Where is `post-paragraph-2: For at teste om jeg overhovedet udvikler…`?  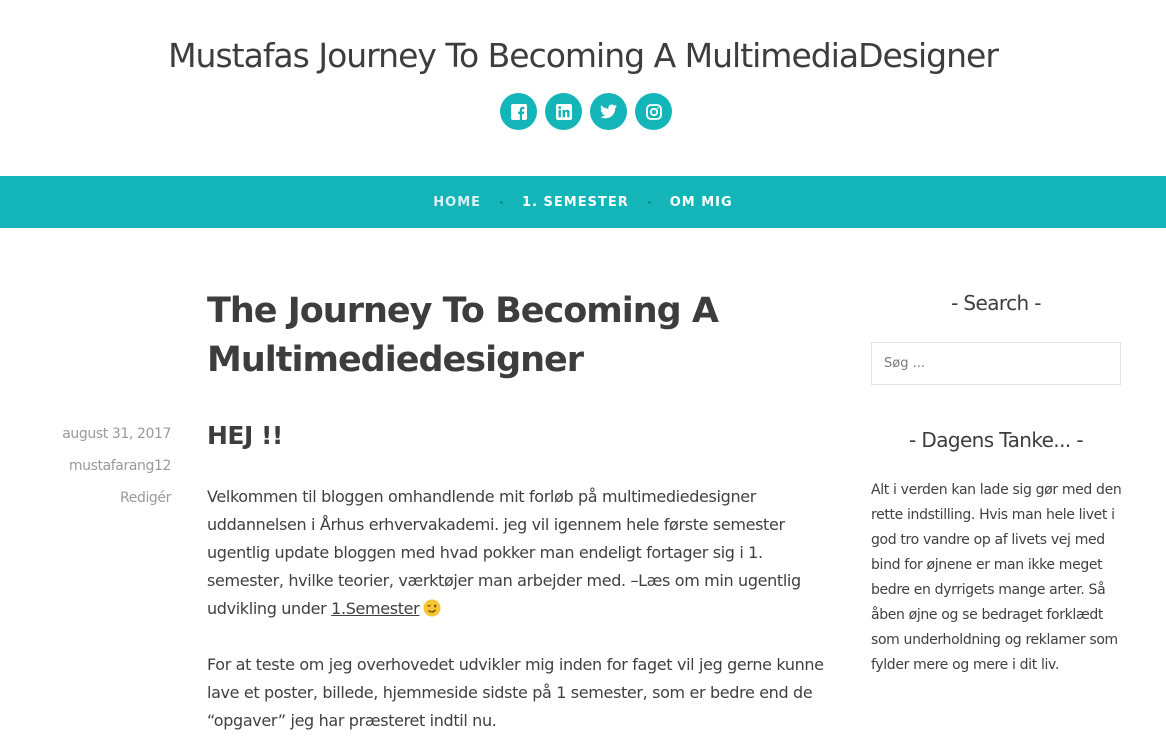 post-paragraph-2: For at teste om jeg overhovedet udvikler… is located at coordinates (515, 692).